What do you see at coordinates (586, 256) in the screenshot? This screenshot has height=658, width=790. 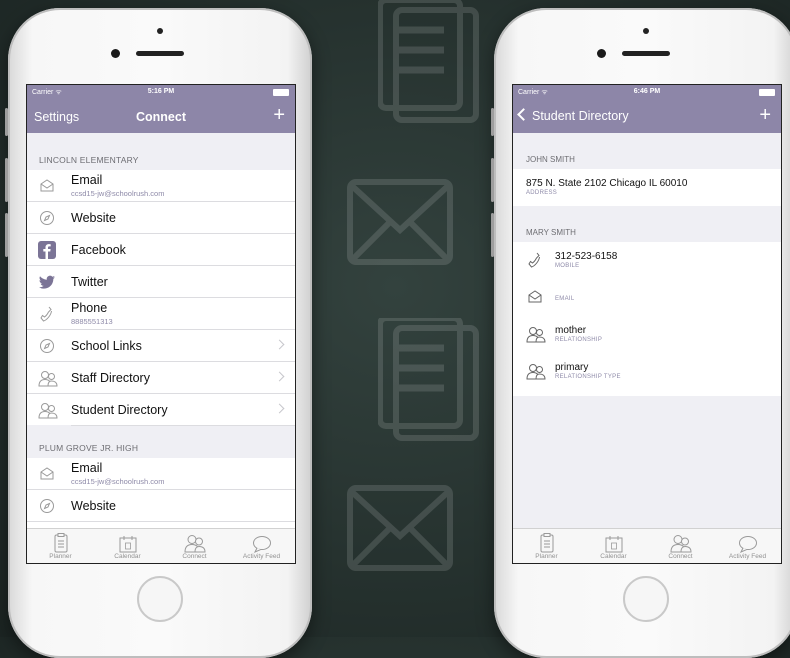 I see `detail-value: 312-523-6158` at bounding box center [586, 256].